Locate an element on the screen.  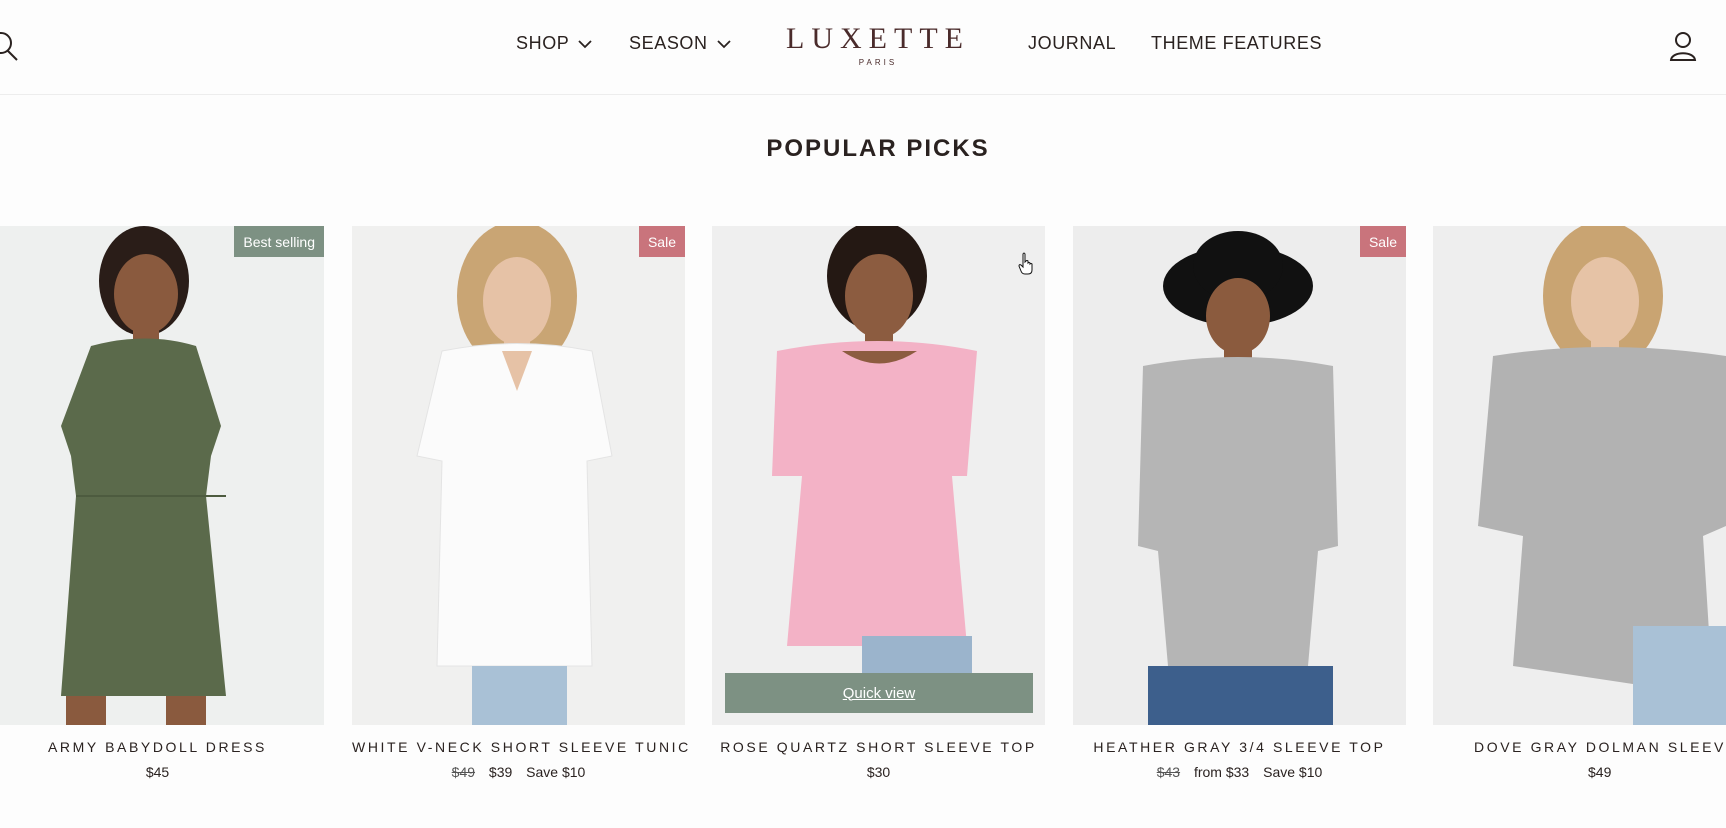
product-title: ROSE QUARTZ SHORT SLEEVE TOP is located at coordinates (878, 747).